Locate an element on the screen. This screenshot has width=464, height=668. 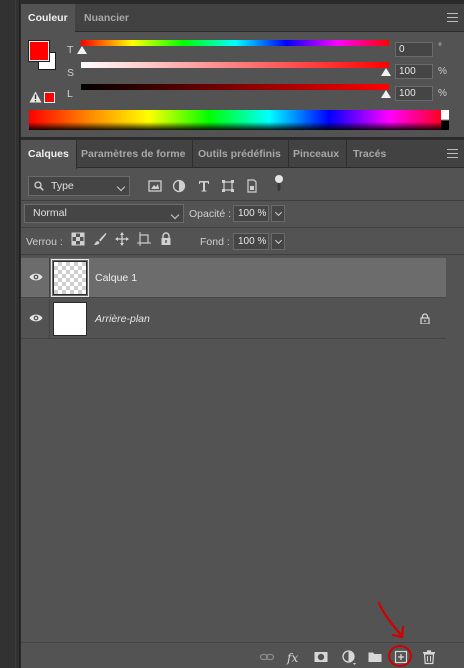
layer-row-calque-1: Calque 1 is located at coordinates (233, 278).